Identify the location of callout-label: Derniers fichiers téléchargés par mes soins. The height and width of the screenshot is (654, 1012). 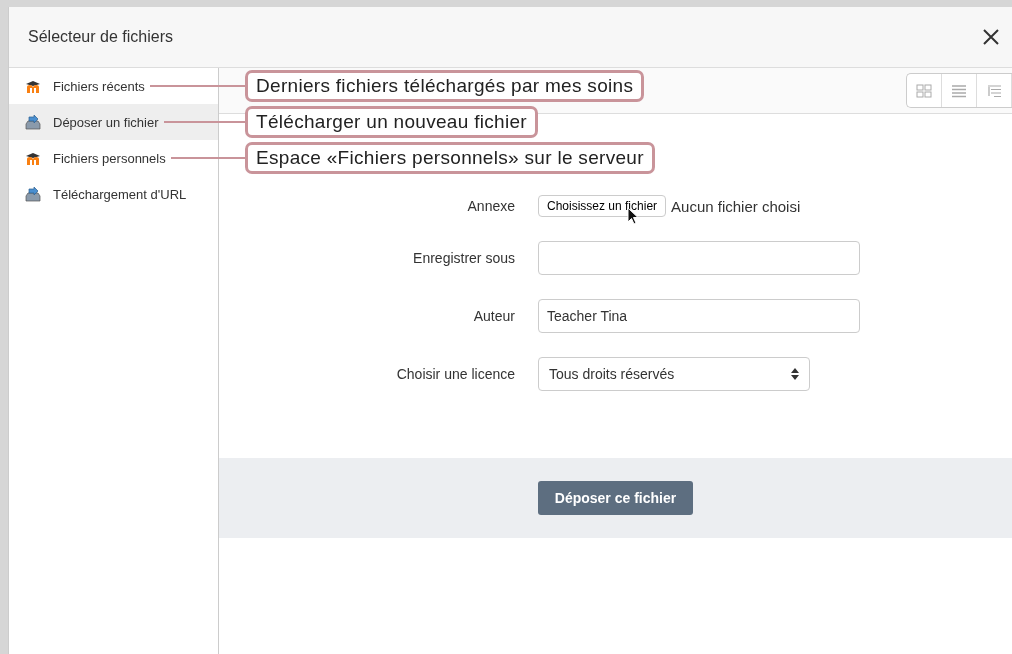
(445, 86).